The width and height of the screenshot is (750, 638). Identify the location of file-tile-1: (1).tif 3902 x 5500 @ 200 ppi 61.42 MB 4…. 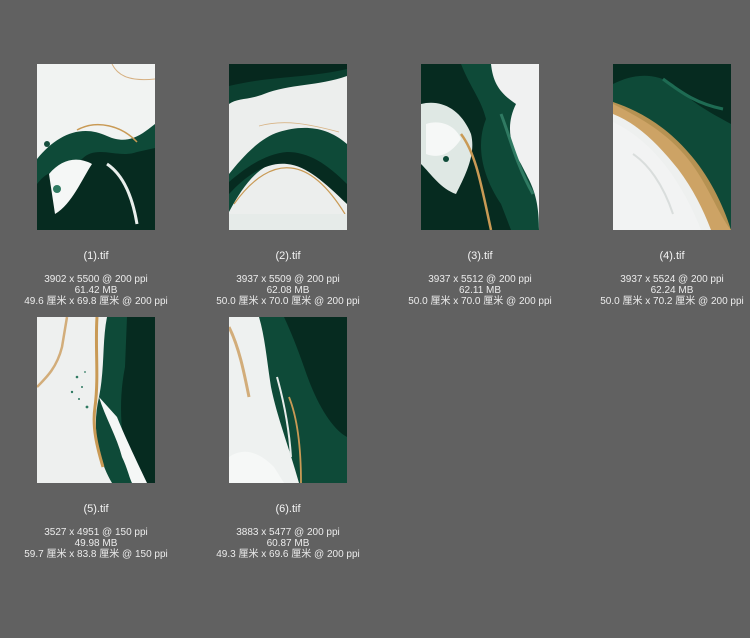
(96, 189).